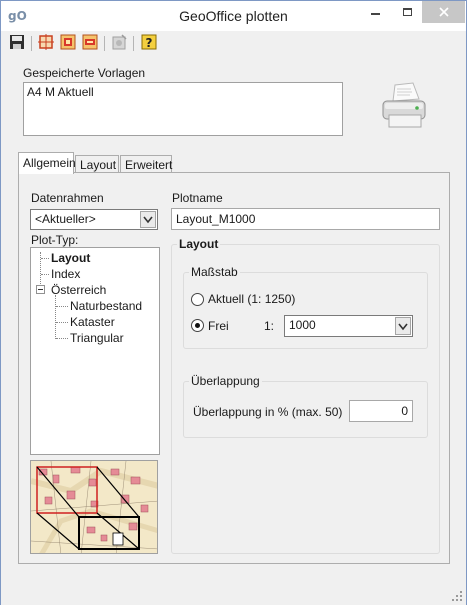  I want to click on map-preview, so click(94, 507).